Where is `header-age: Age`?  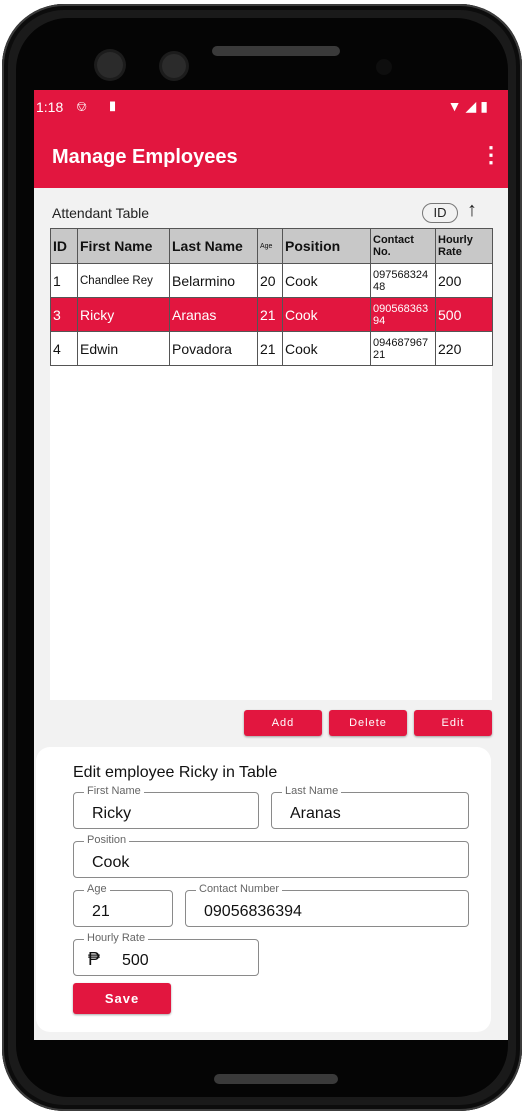 header-age: Age is located at coordinates (270, 246).